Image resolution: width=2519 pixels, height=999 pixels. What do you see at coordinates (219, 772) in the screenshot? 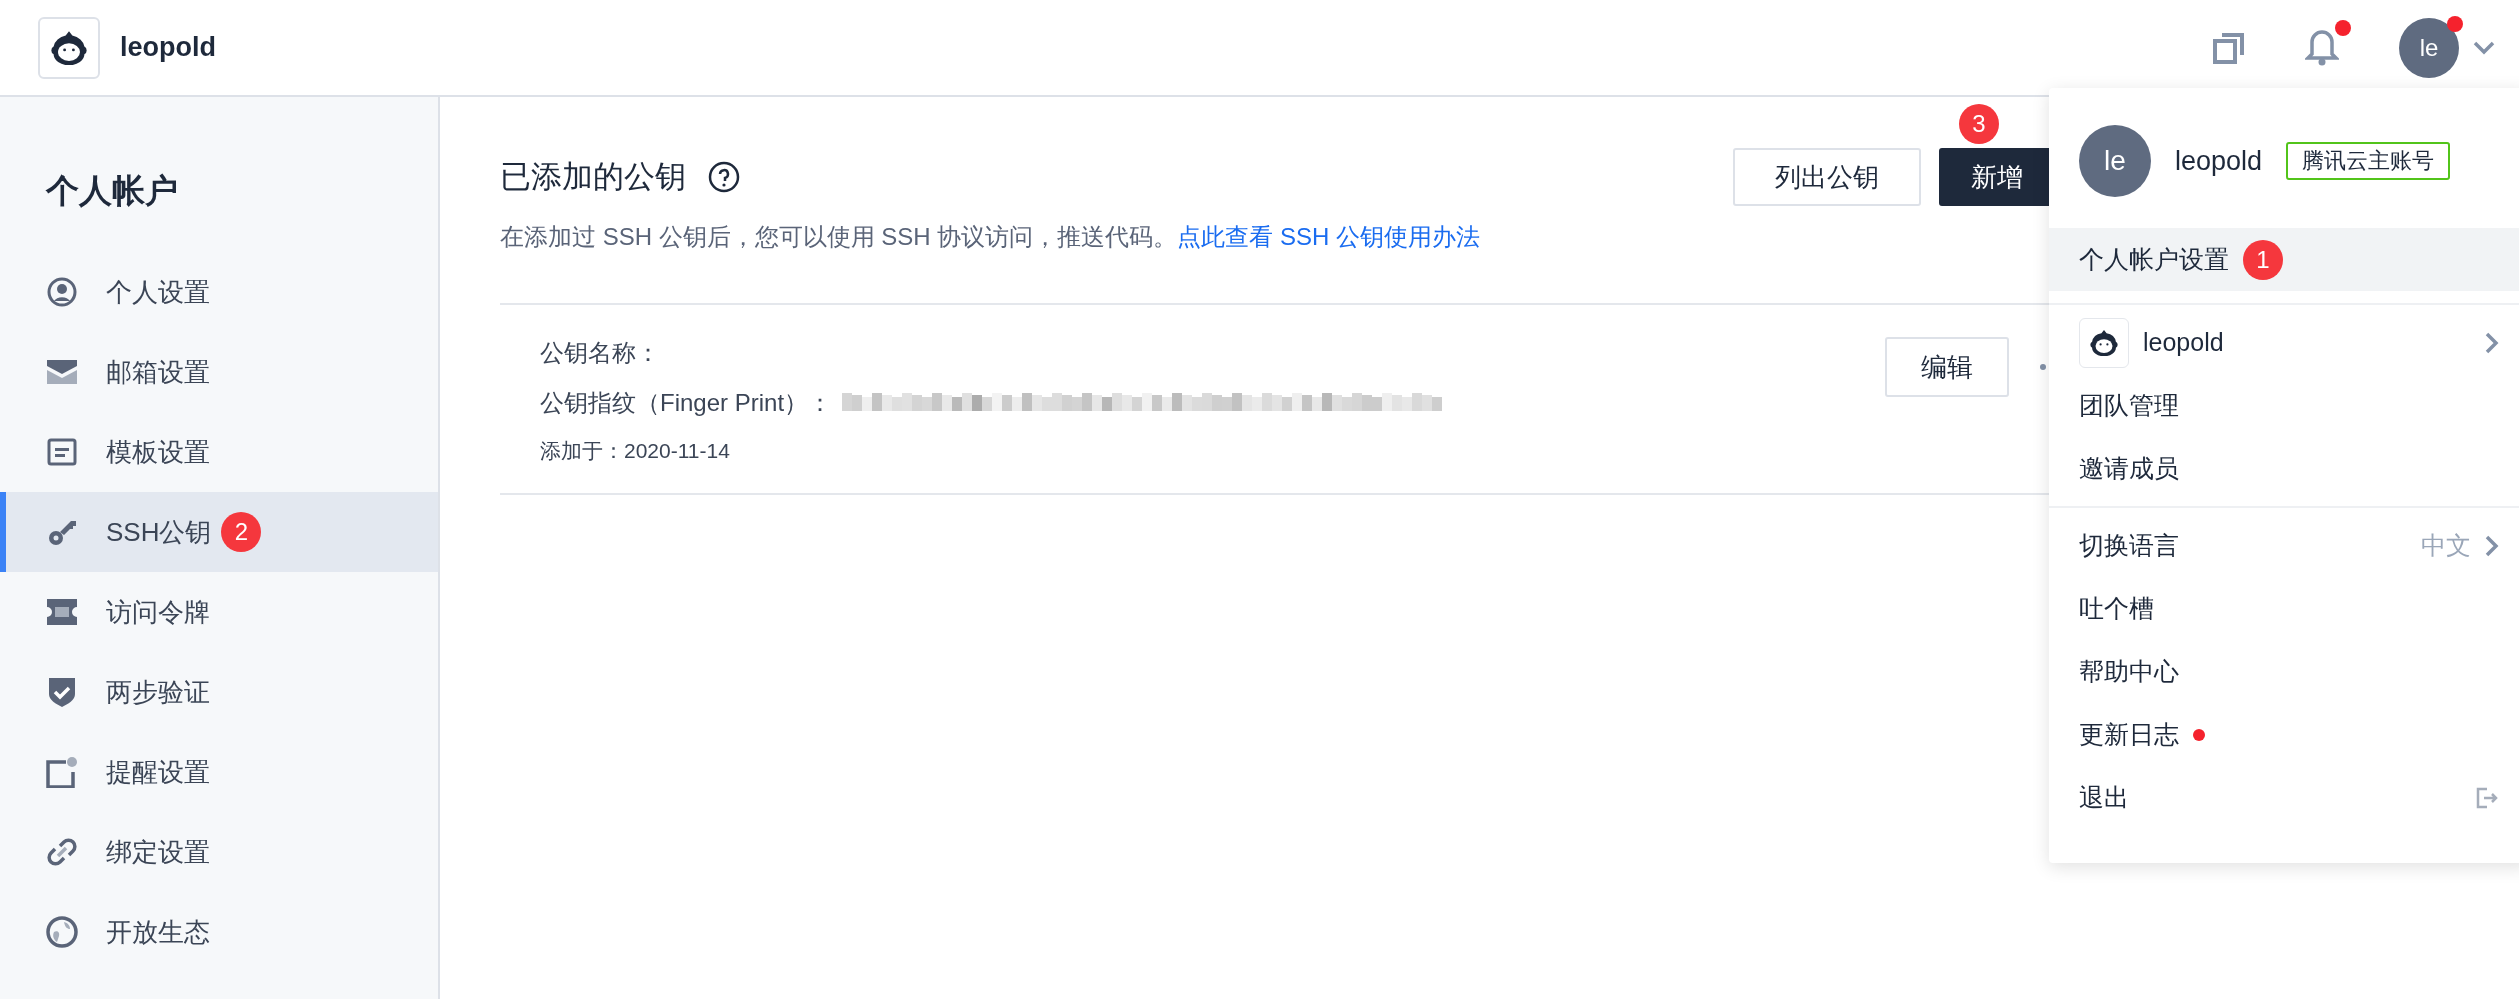
I see `sidebar-item: 提醒设置` at bounding box center [219, 772].